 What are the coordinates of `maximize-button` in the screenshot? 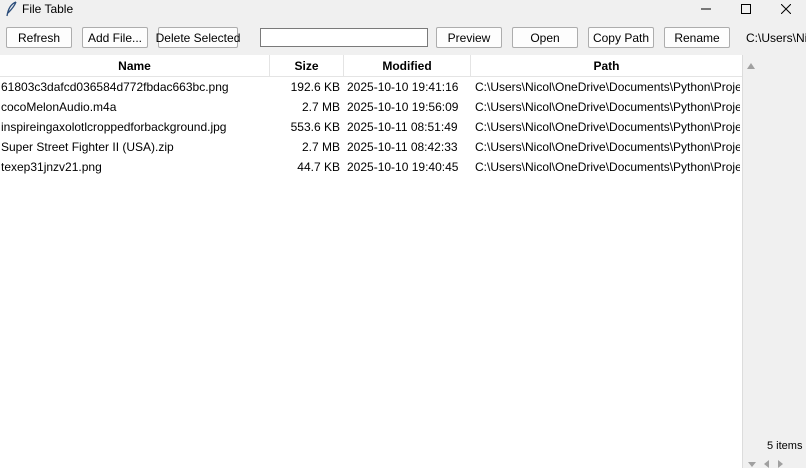 It's located at (746, 9).